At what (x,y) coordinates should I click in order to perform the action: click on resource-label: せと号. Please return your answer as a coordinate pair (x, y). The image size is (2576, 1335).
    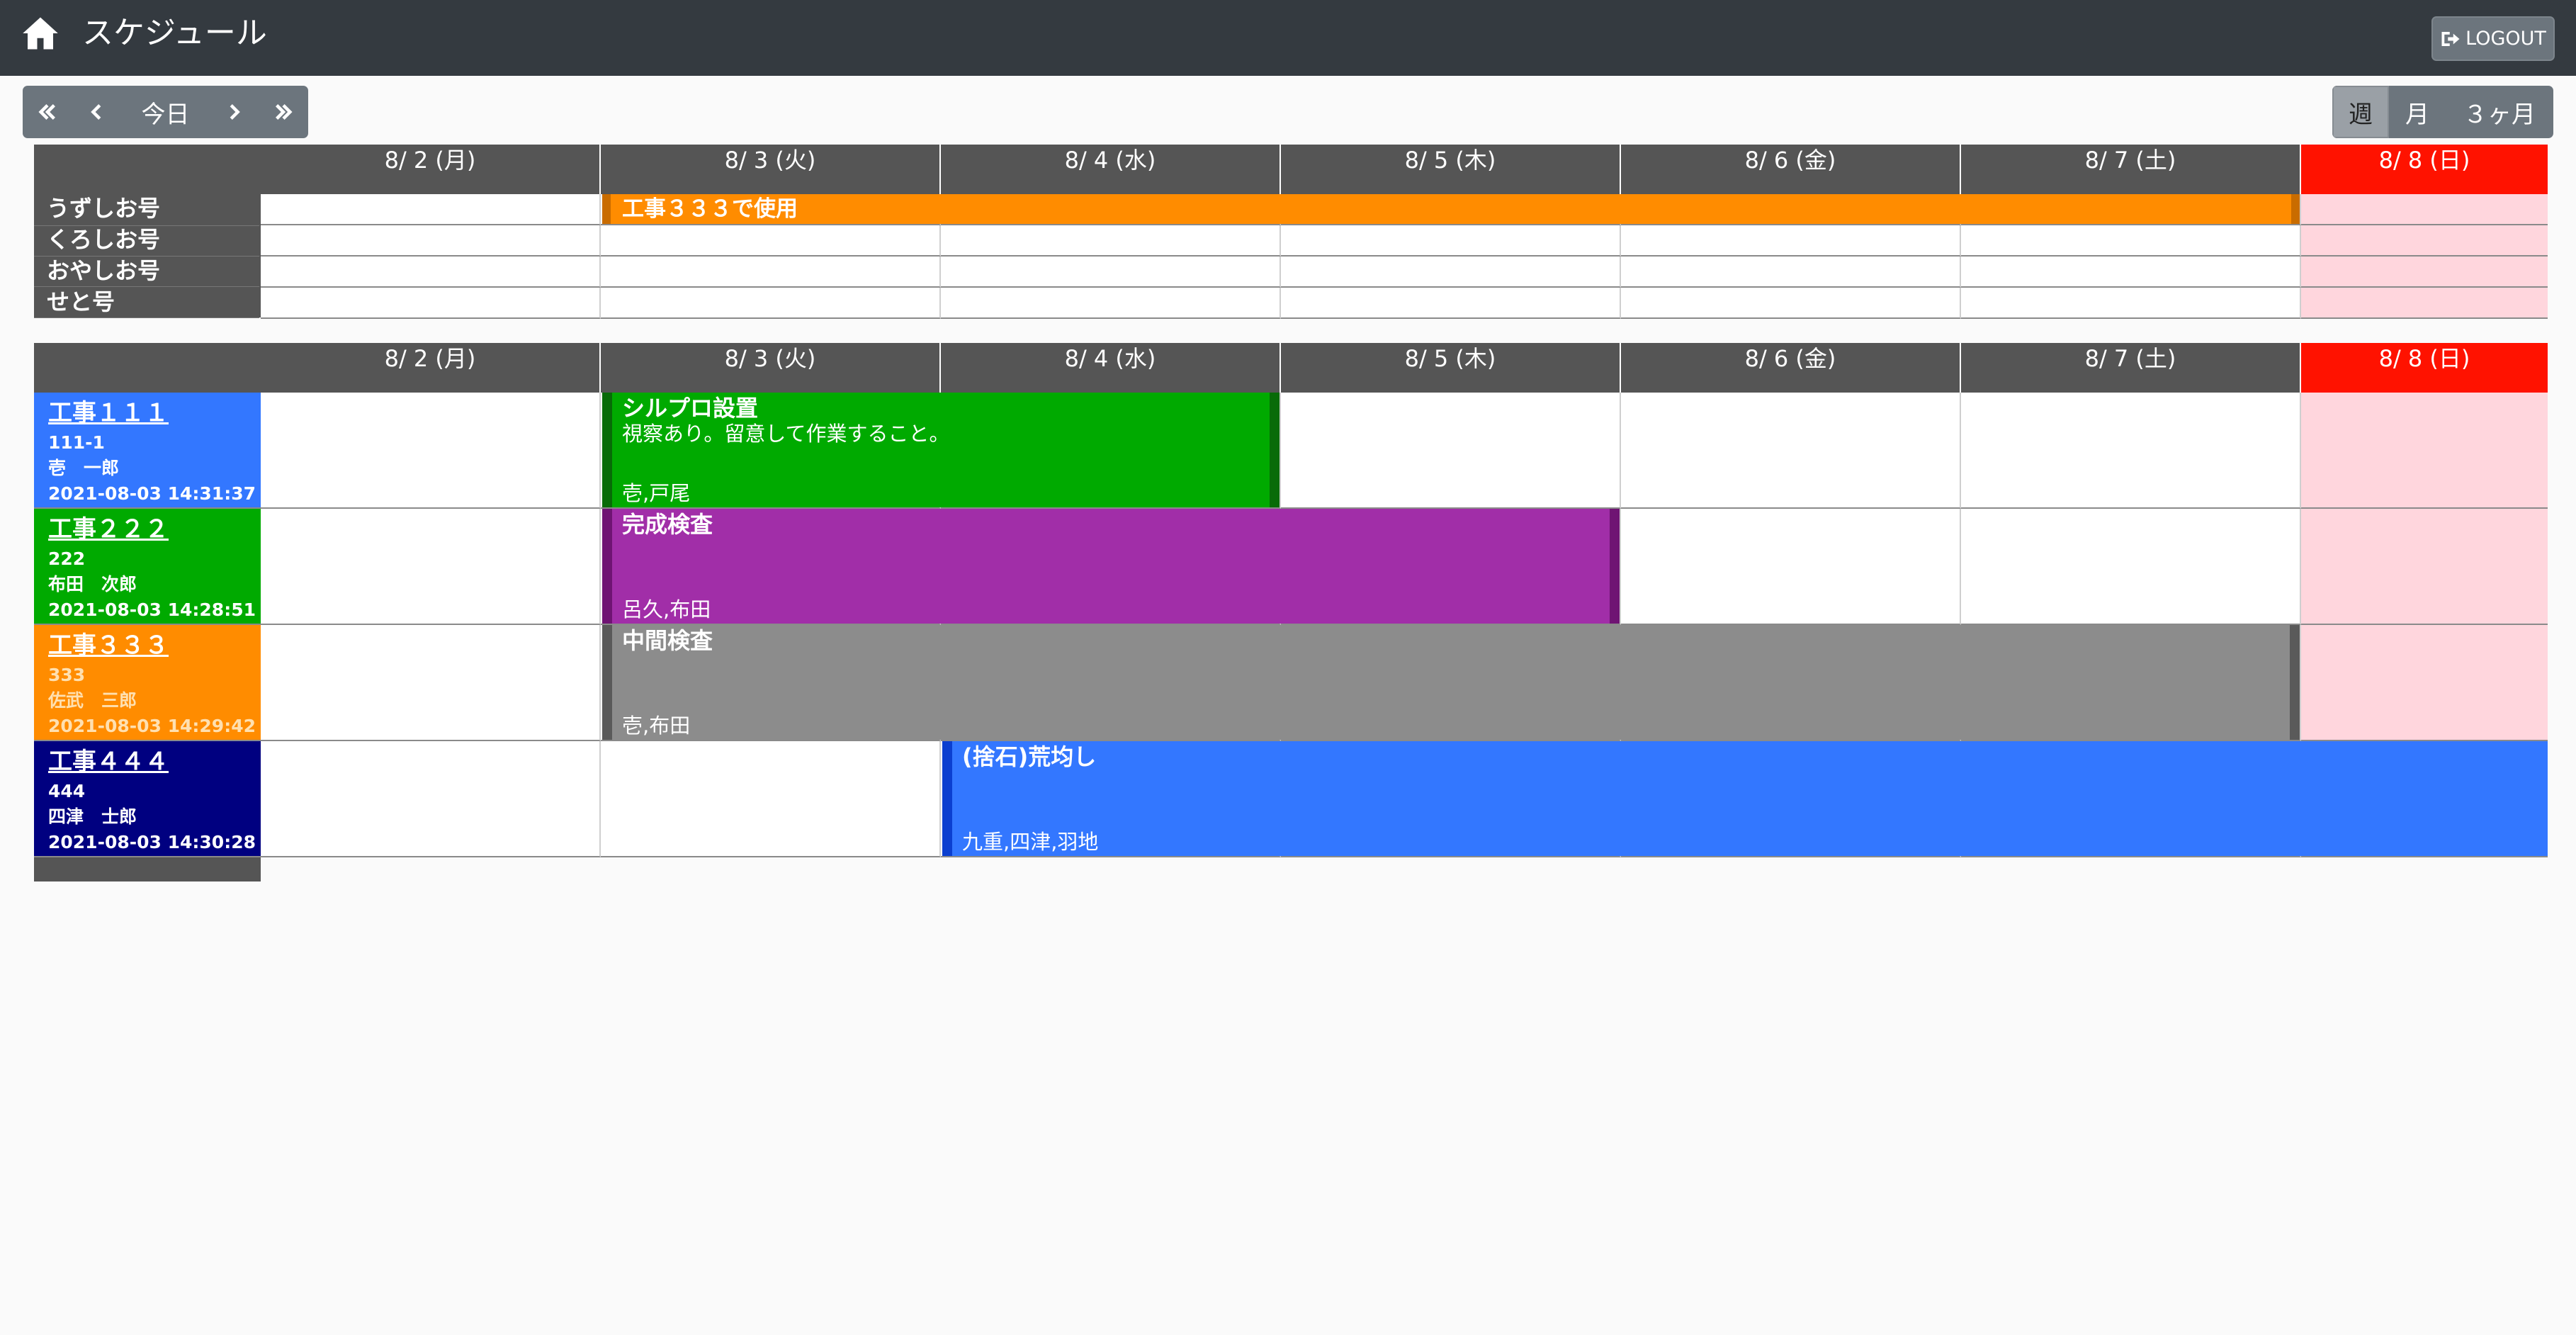
    Looking at the image, I should click on (81, 301).